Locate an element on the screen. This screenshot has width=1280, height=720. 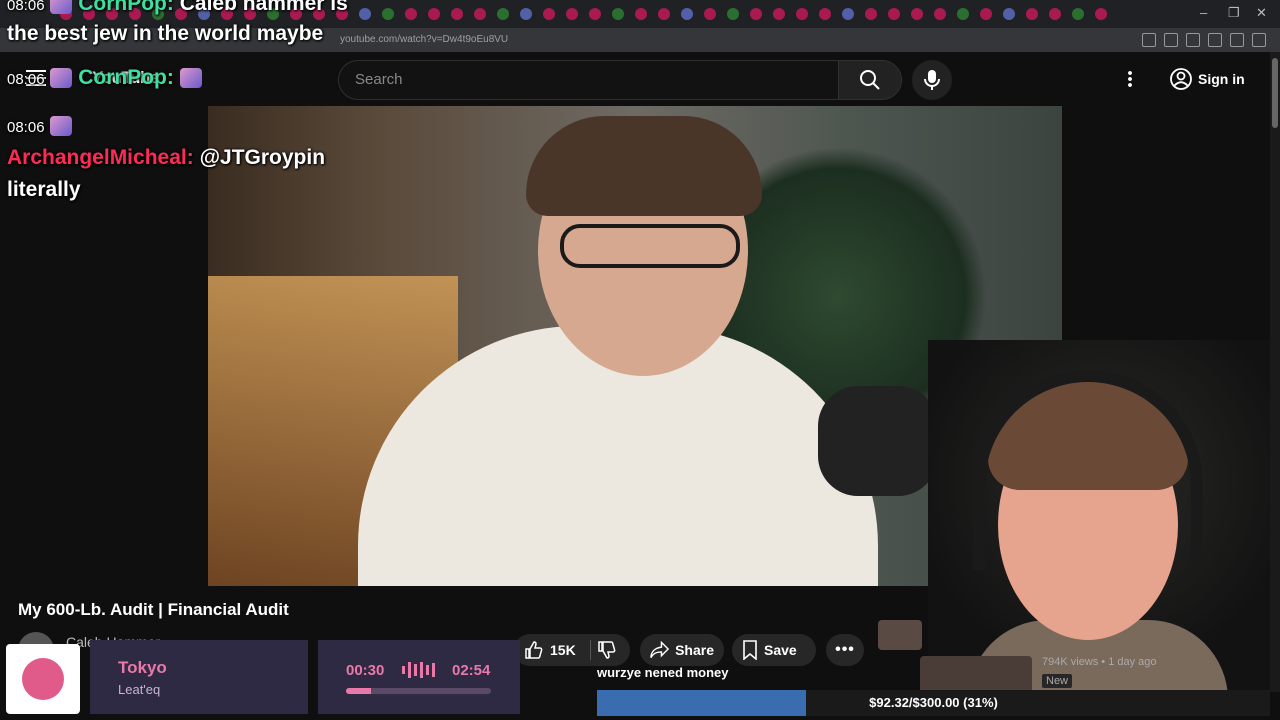
chat-message-1-line2: the best jew in the world maybe is located at coordinates (165, 33).